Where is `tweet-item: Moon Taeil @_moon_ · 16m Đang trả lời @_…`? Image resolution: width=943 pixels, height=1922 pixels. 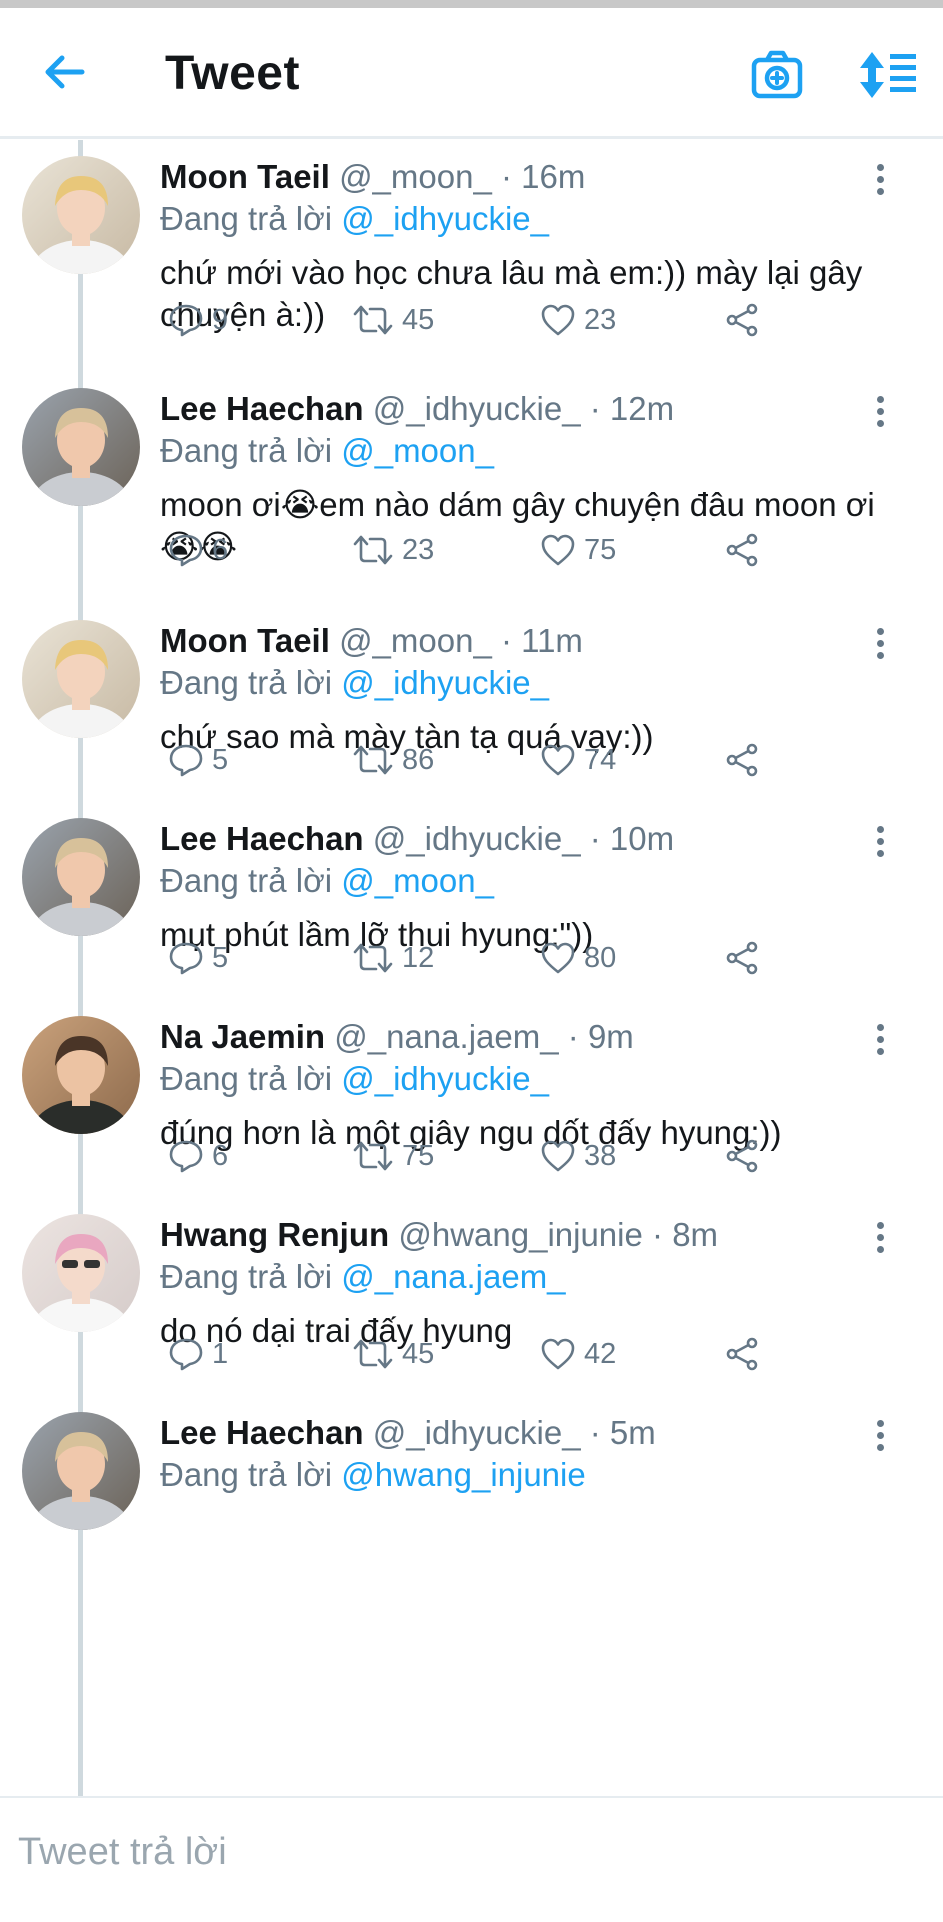 tweet-item: Moon Taeil @_moon_ · 16m Đang trả lời @_… is located at coordinates (471, 256).